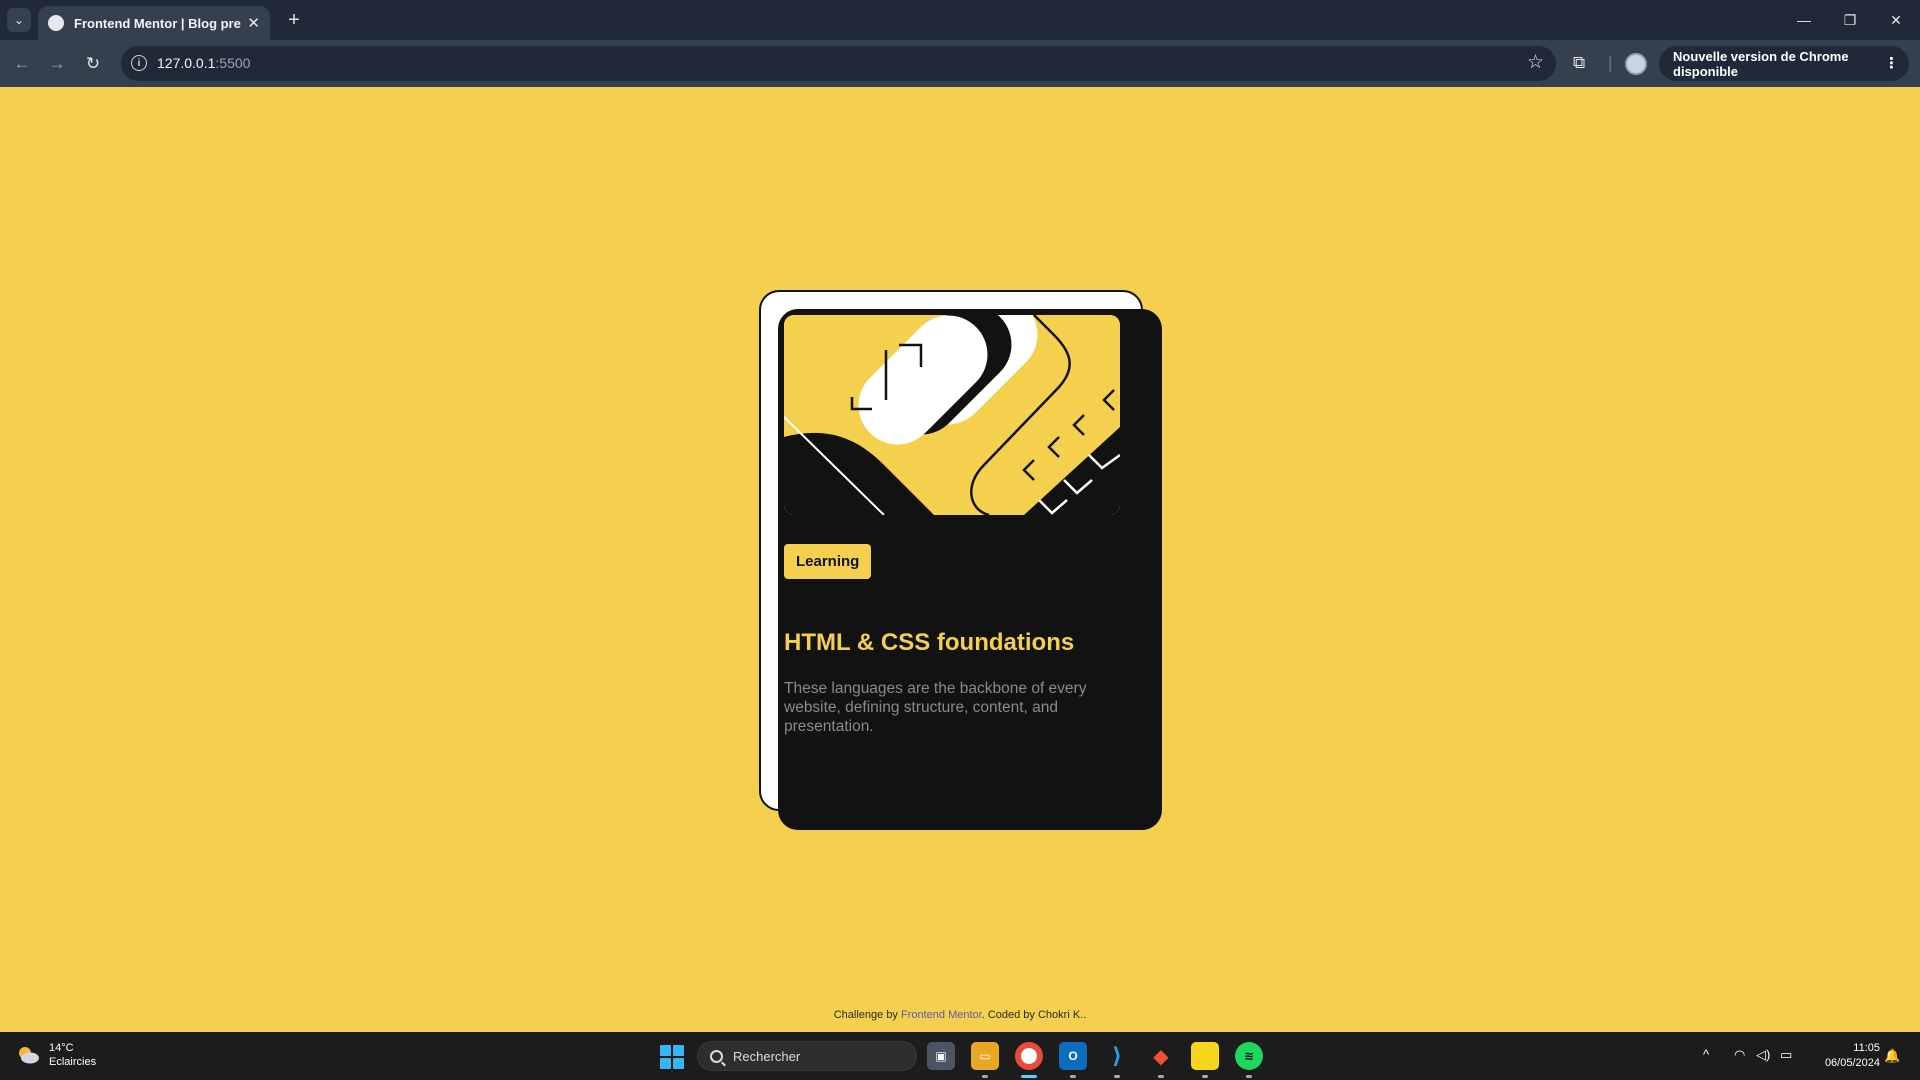 This screenshot has width=1920, height=1080. Describe the element at coordinates (1073, 1056) in the screenshot. I see `outlook-icon: O` at that location.